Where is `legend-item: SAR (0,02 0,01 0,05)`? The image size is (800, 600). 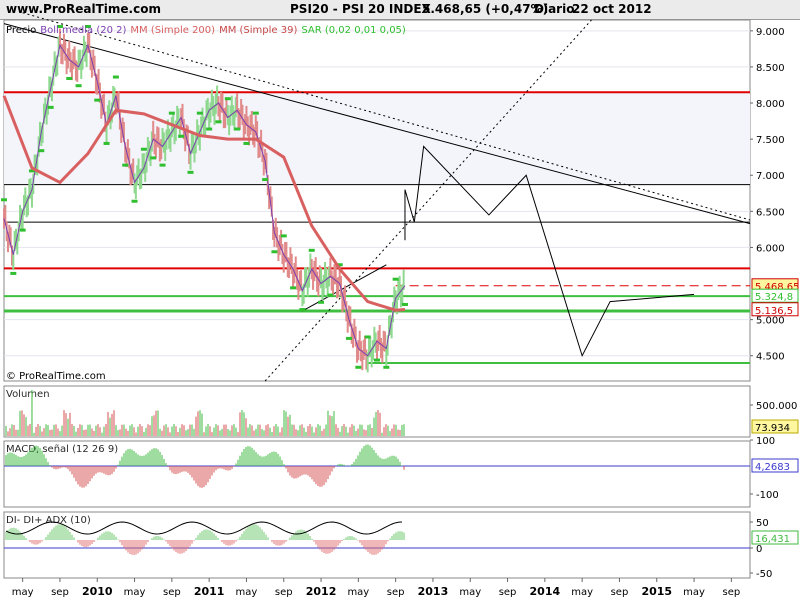 legend-item: SAR (0,02 0,01 0,05) is located at coordinates (353, 30).